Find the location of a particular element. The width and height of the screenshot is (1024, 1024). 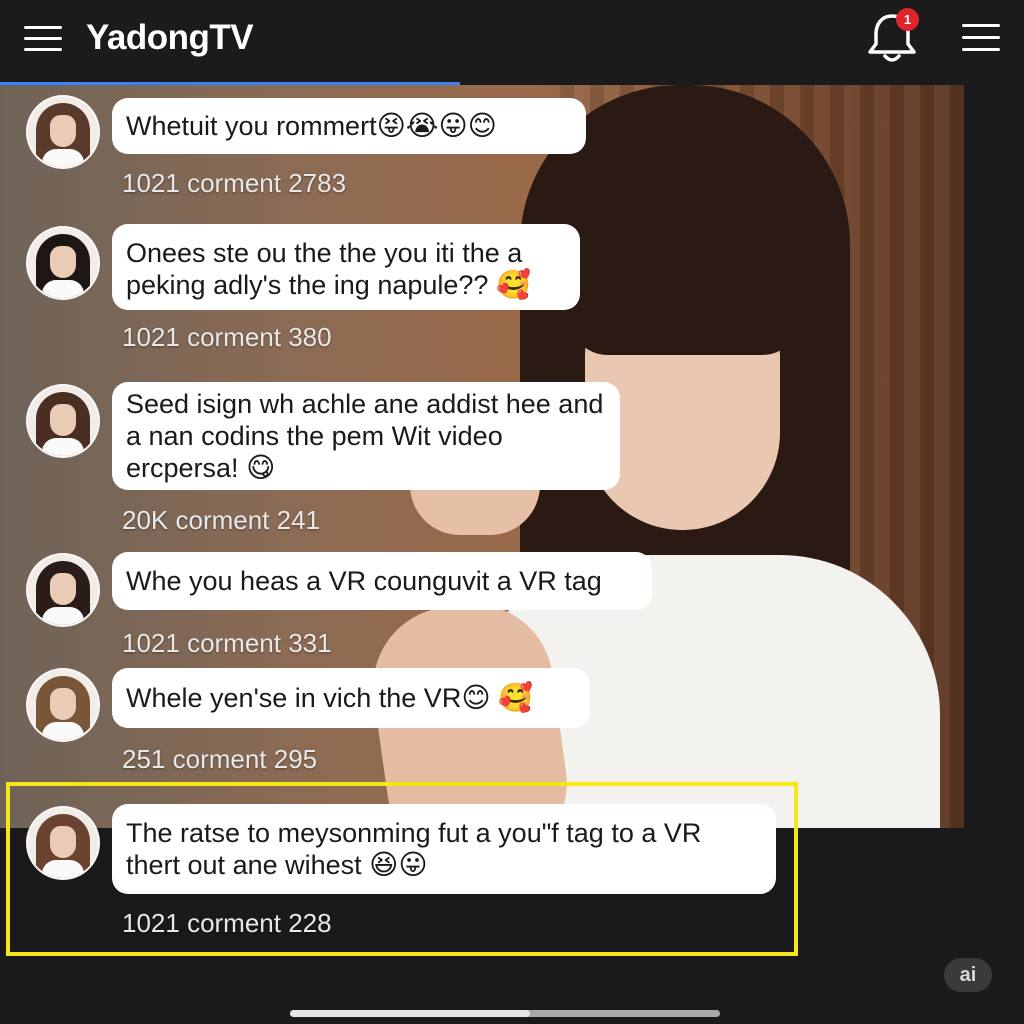

comment-meta: 20K corment 241 is located at coordinates (221, 520).